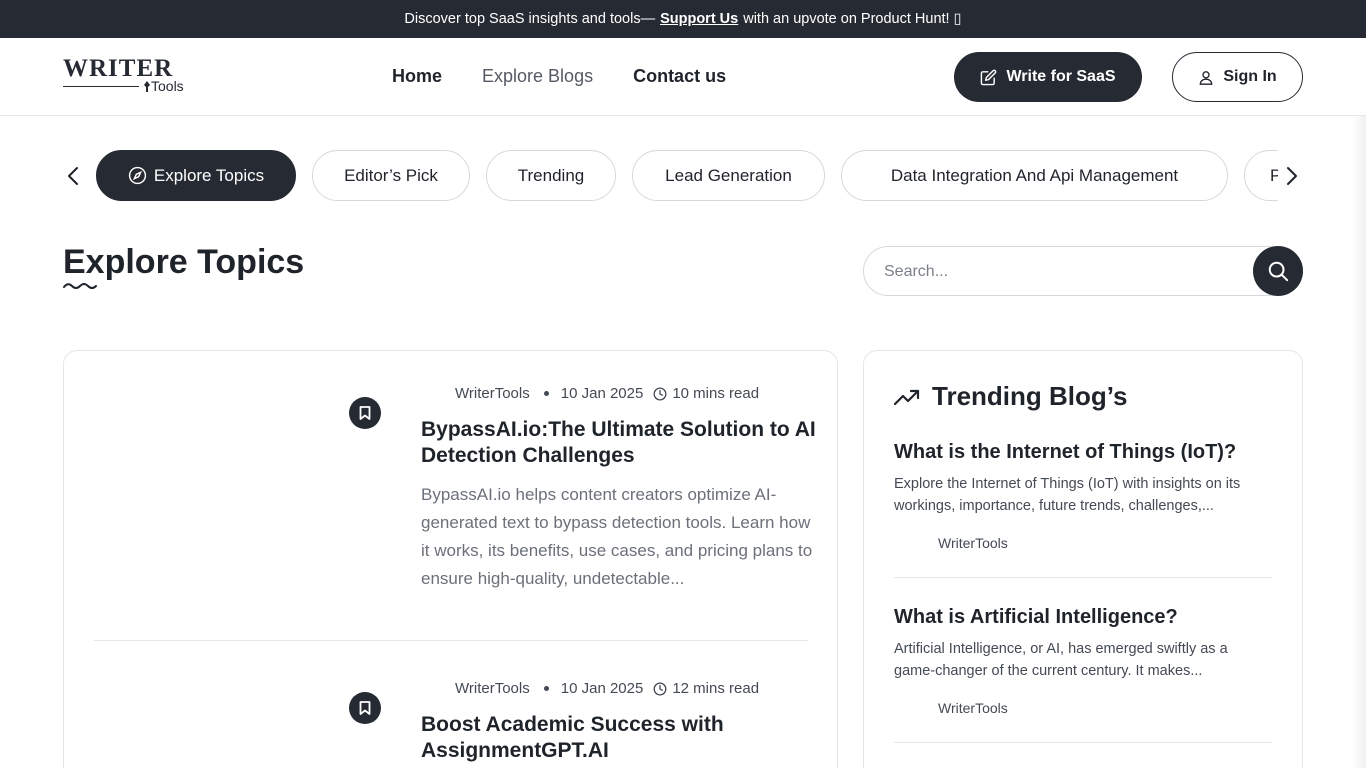 This screenshot has width=1366, height=768. Describe the element at coordinates (1083, 617) in the screenshot. I see `trending-item-title: What is Artificial Intelligence?` at that location.